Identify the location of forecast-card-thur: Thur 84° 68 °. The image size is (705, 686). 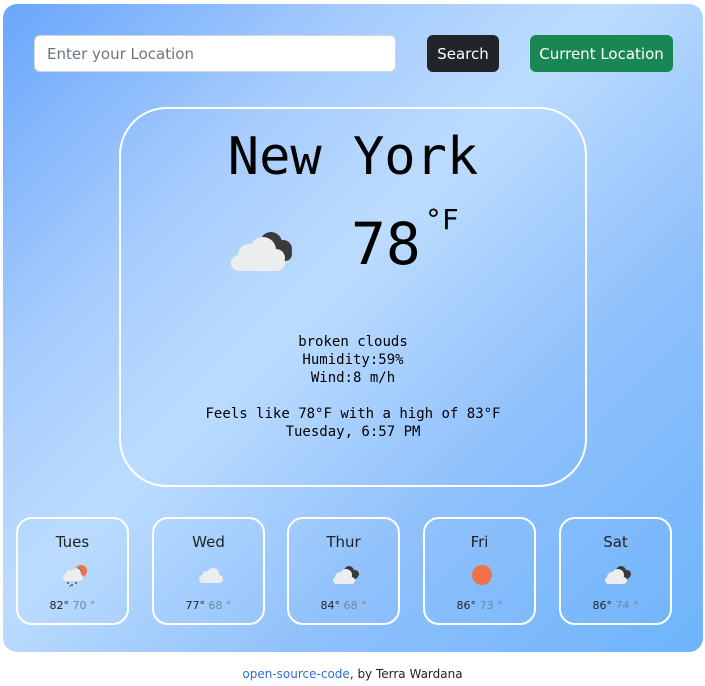
(343, 571).